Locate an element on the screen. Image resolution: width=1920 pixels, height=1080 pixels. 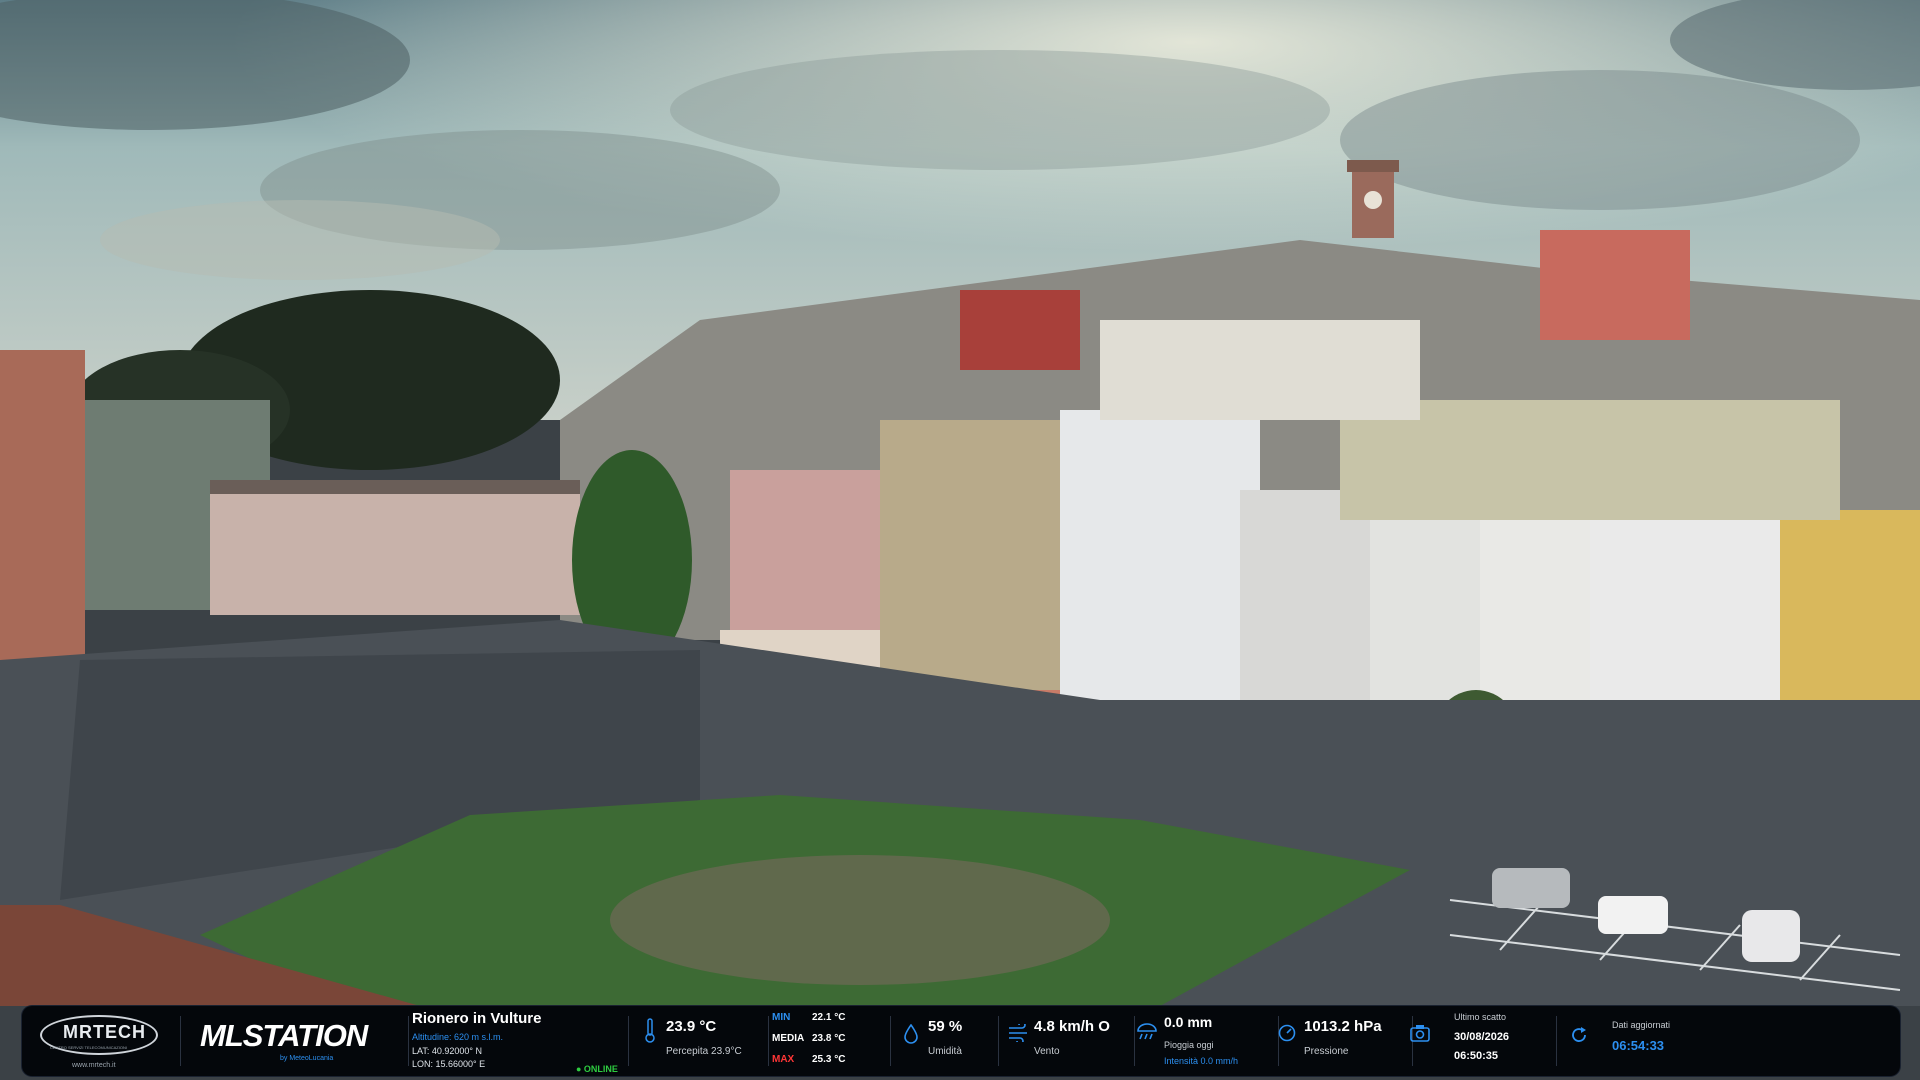
mrtech-logo-text: MRTECH is located at coordinates (104, 1032).